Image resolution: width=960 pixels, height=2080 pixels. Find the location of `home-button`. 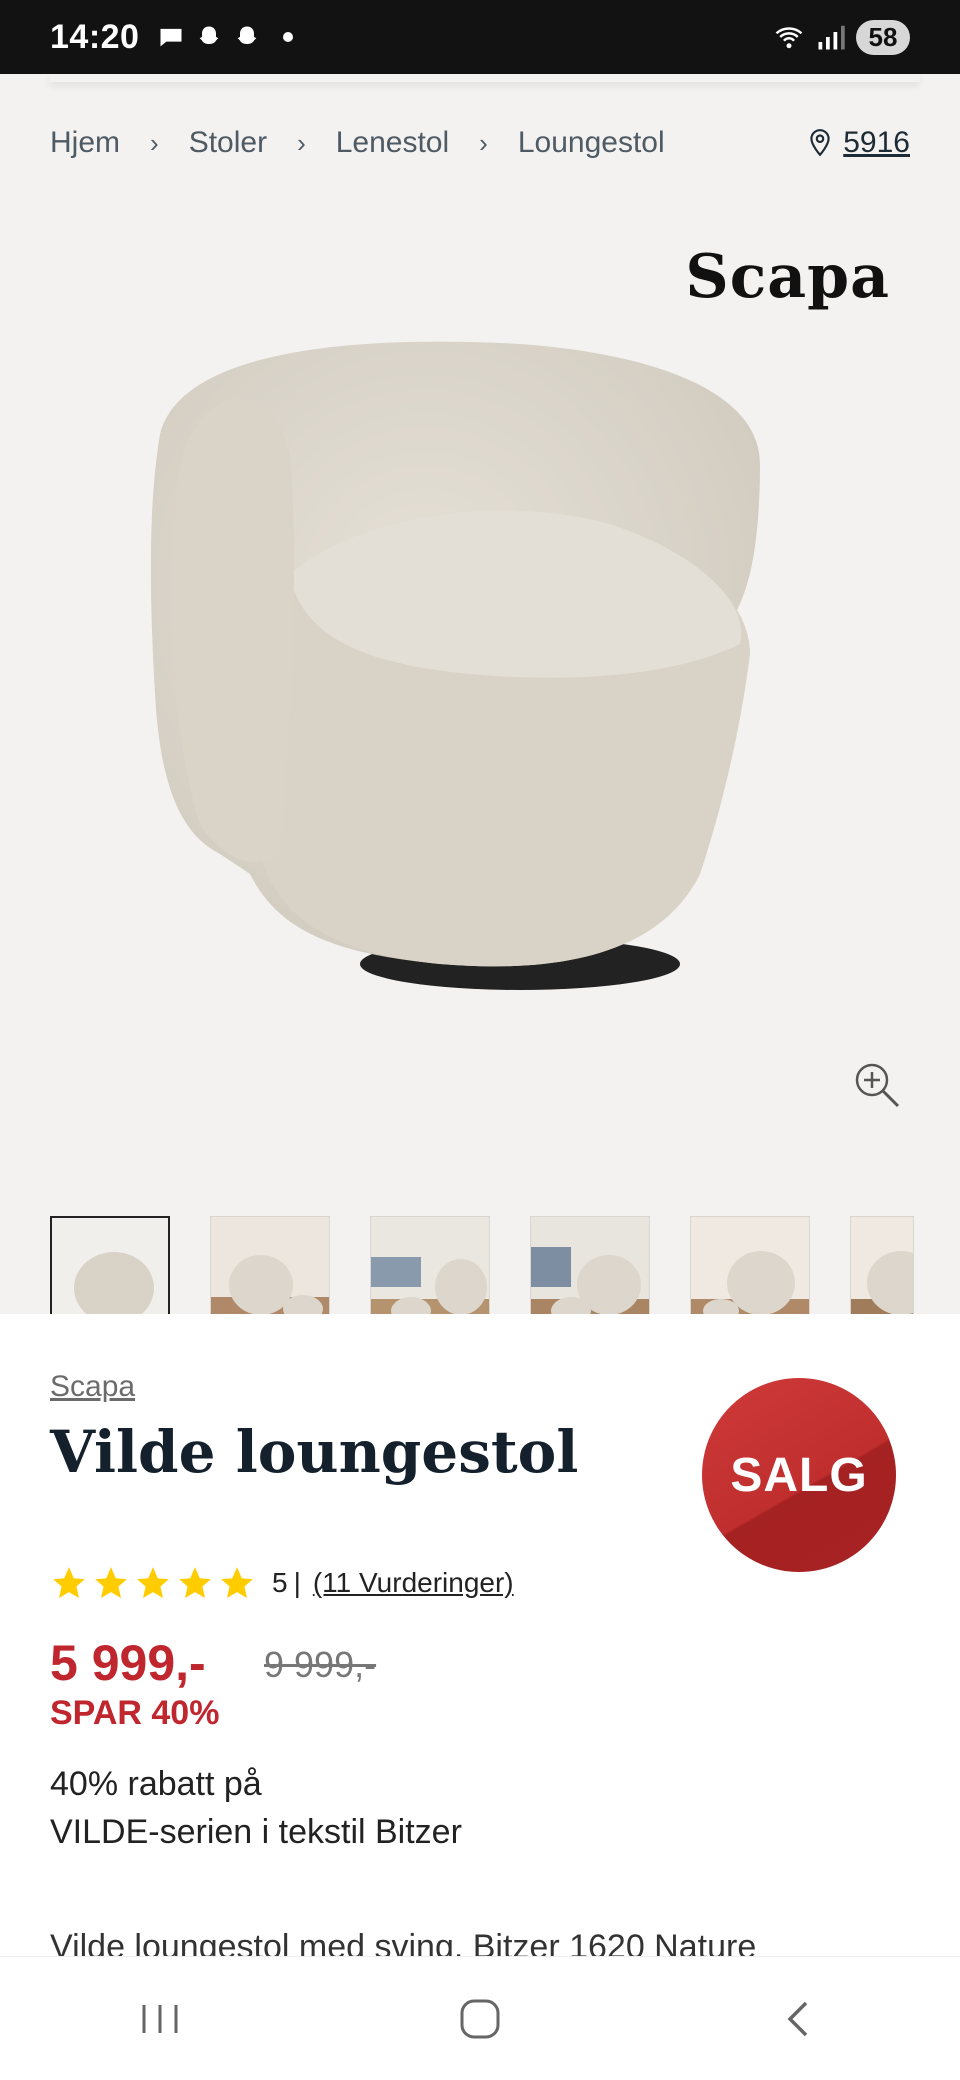

home-button is located at coordinates (480, 2019).